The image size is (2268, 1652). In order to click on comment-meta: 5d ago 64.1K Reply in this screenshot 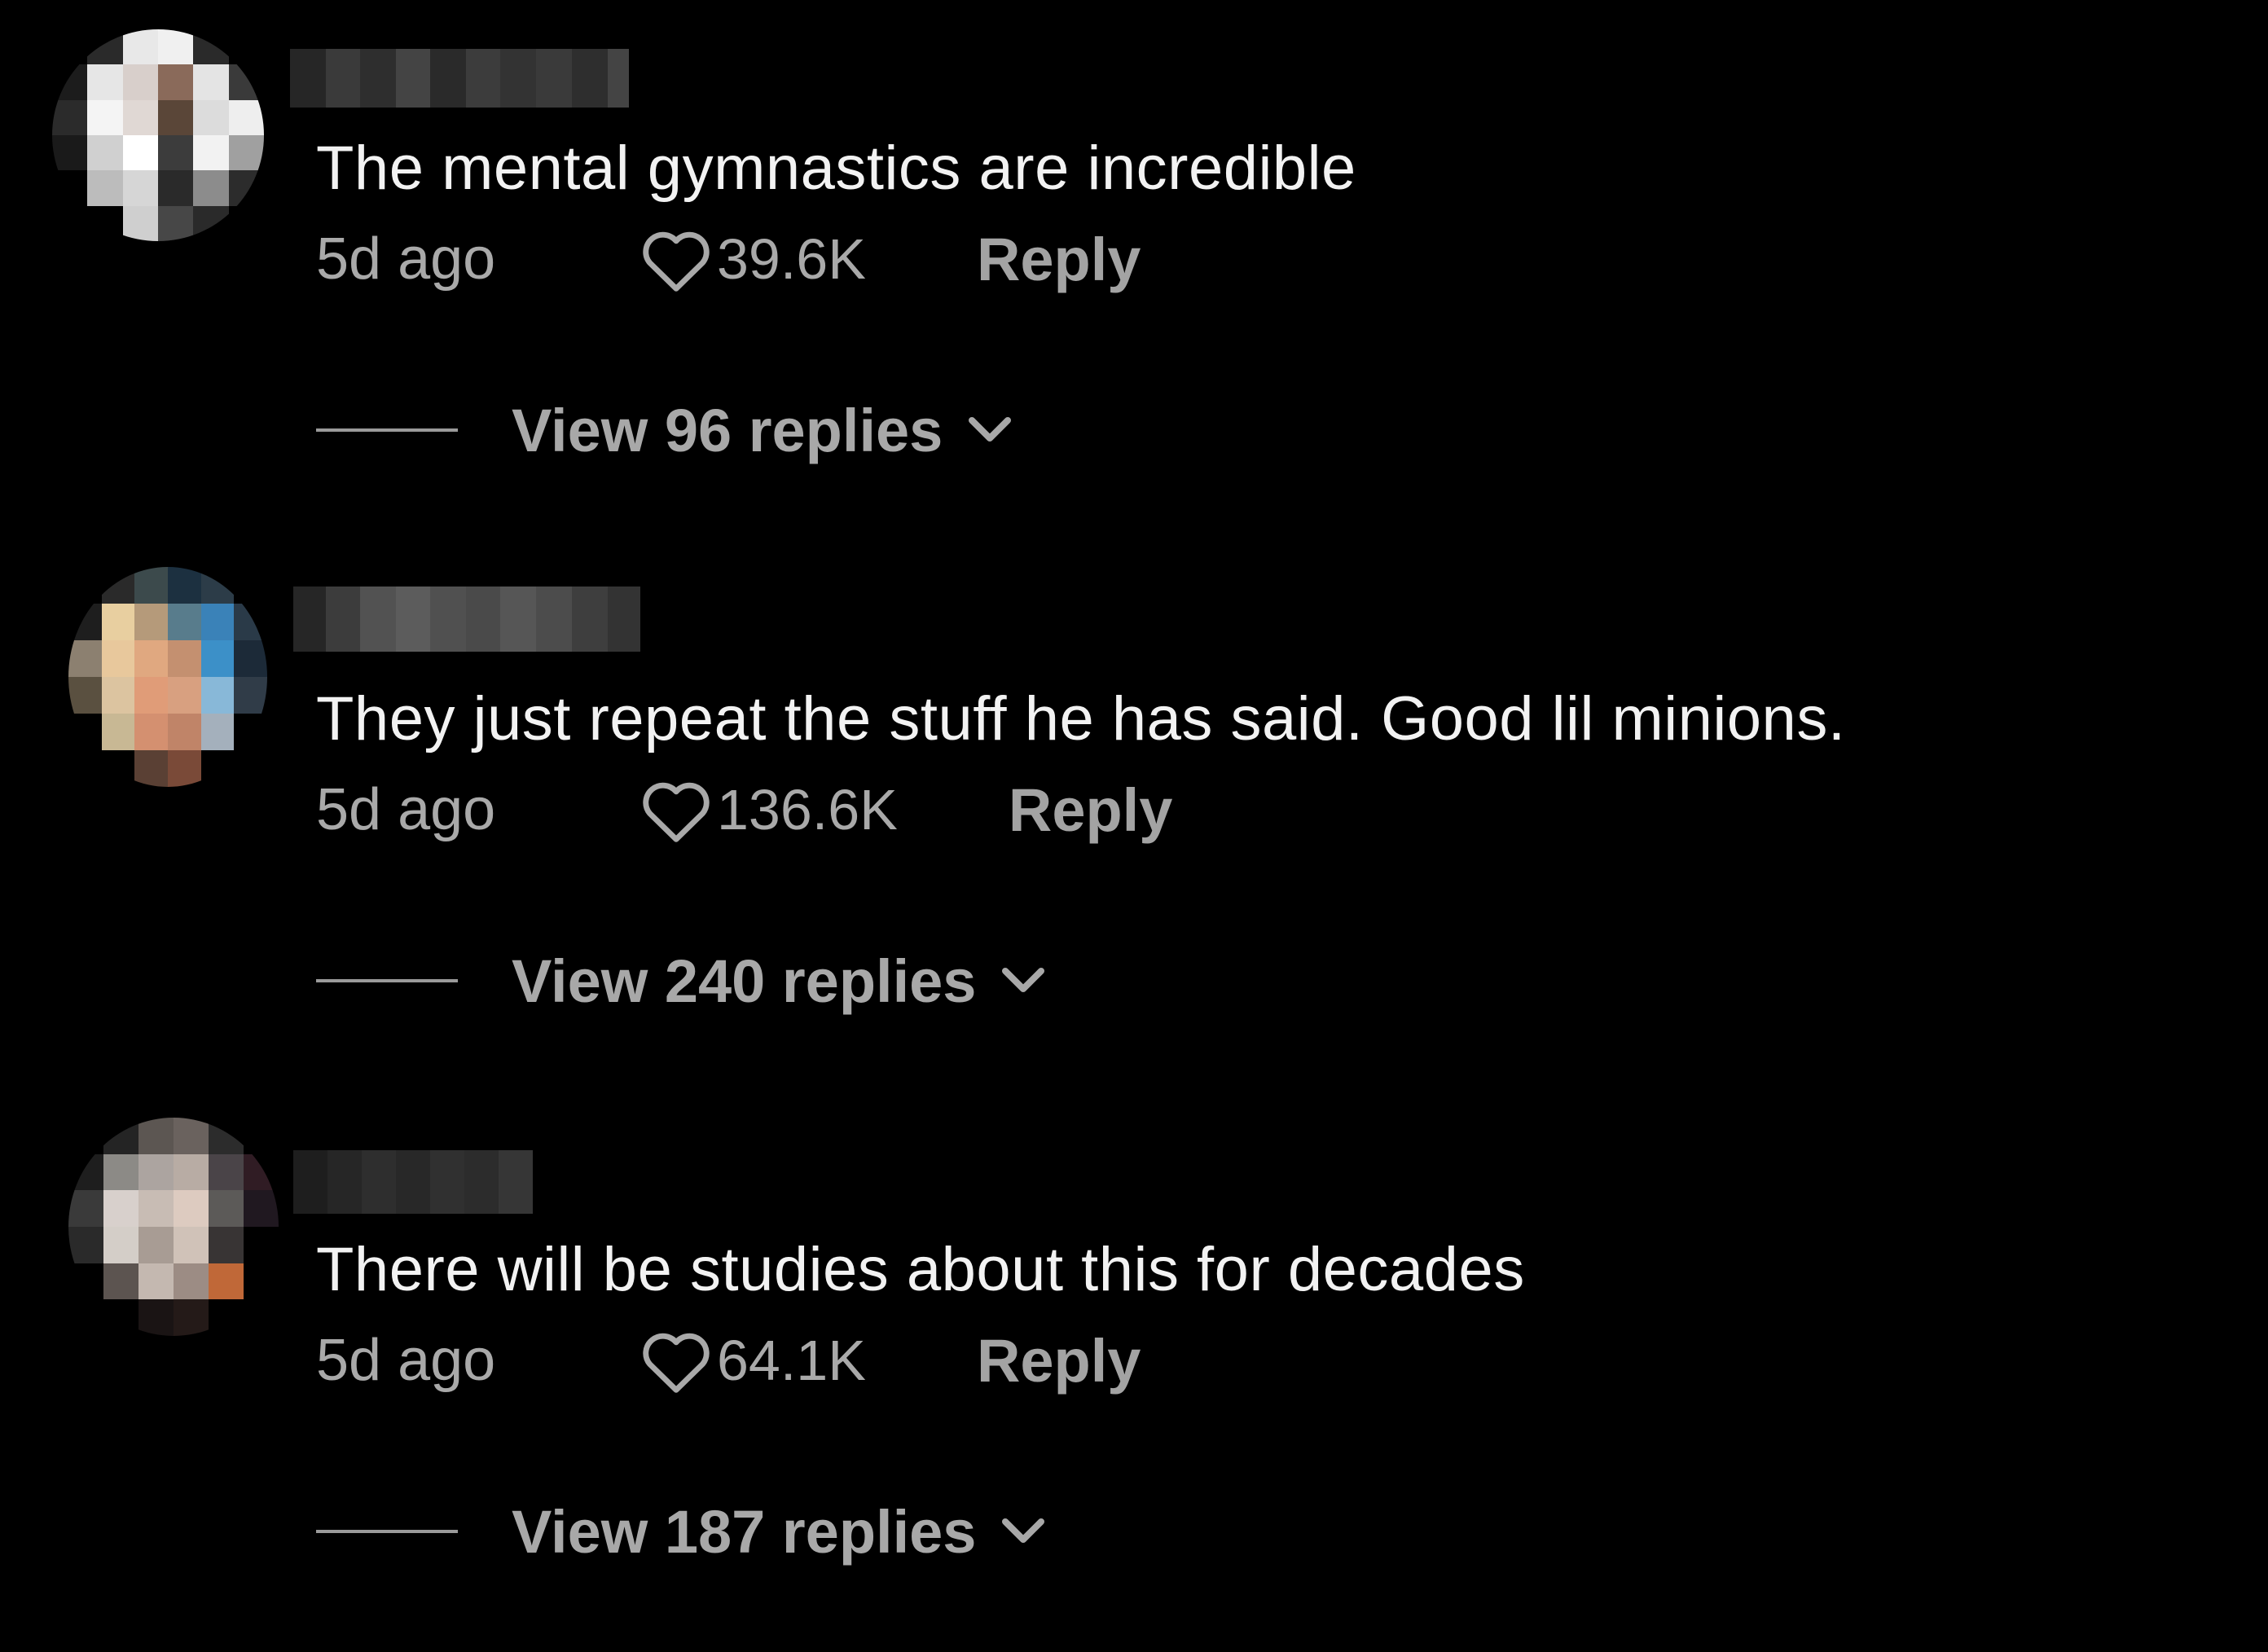, I will do `click(728, 1360)`.